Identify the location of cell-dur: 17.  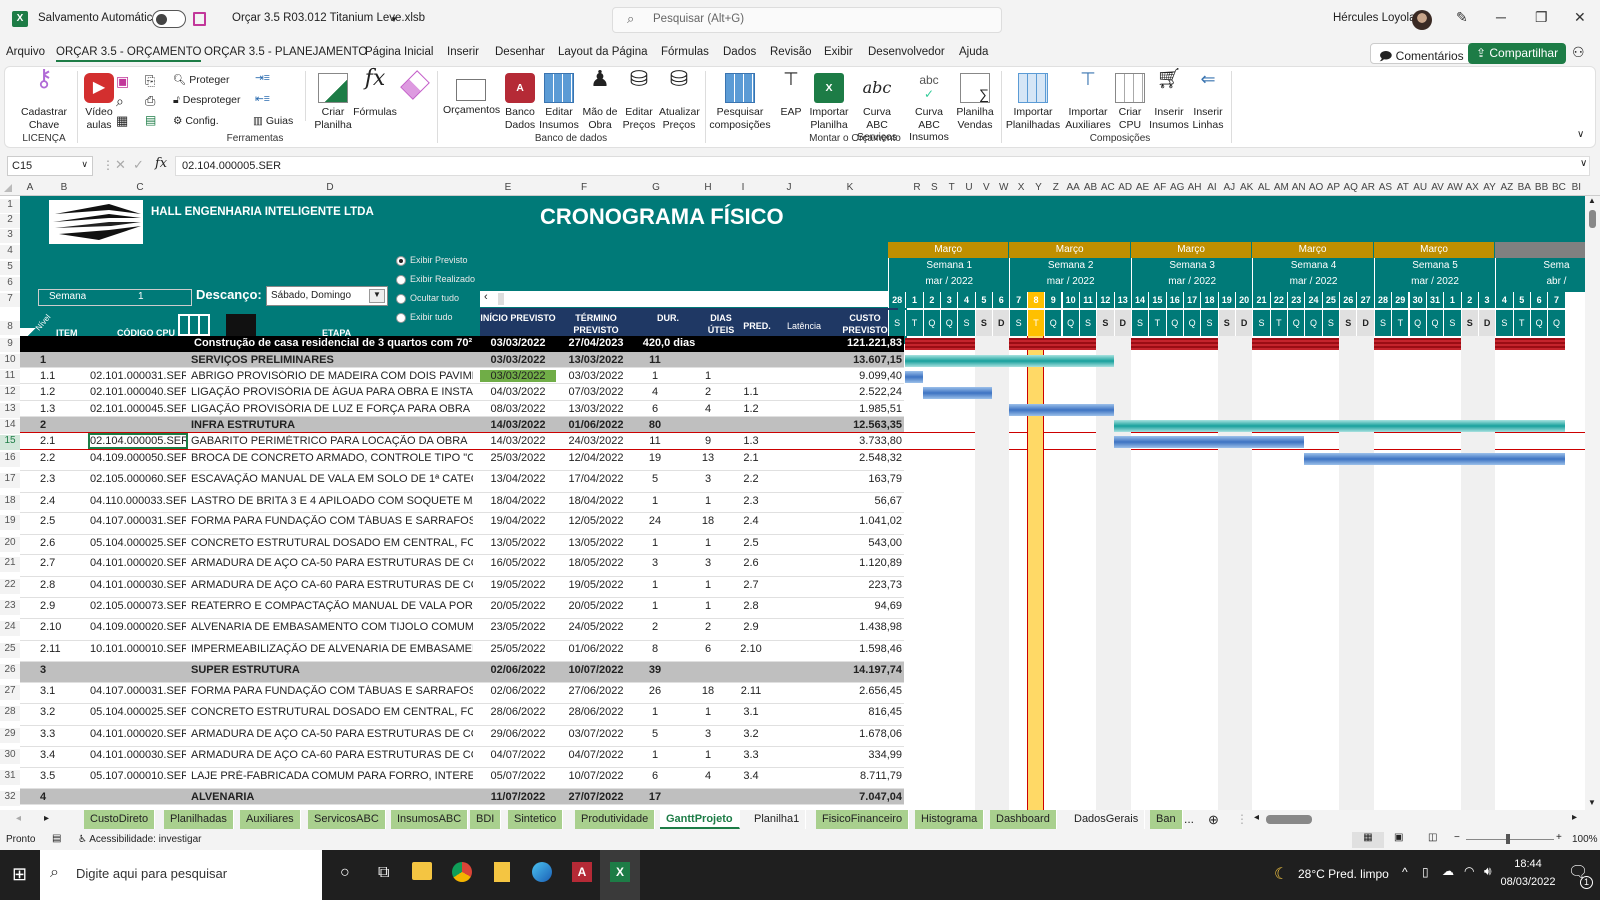
(655, 797).